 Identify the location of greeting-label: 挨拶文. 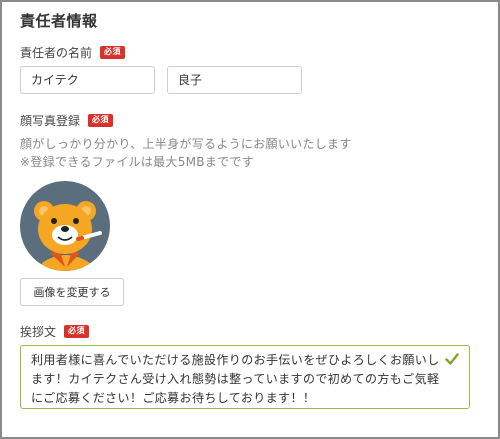
(38, 332).